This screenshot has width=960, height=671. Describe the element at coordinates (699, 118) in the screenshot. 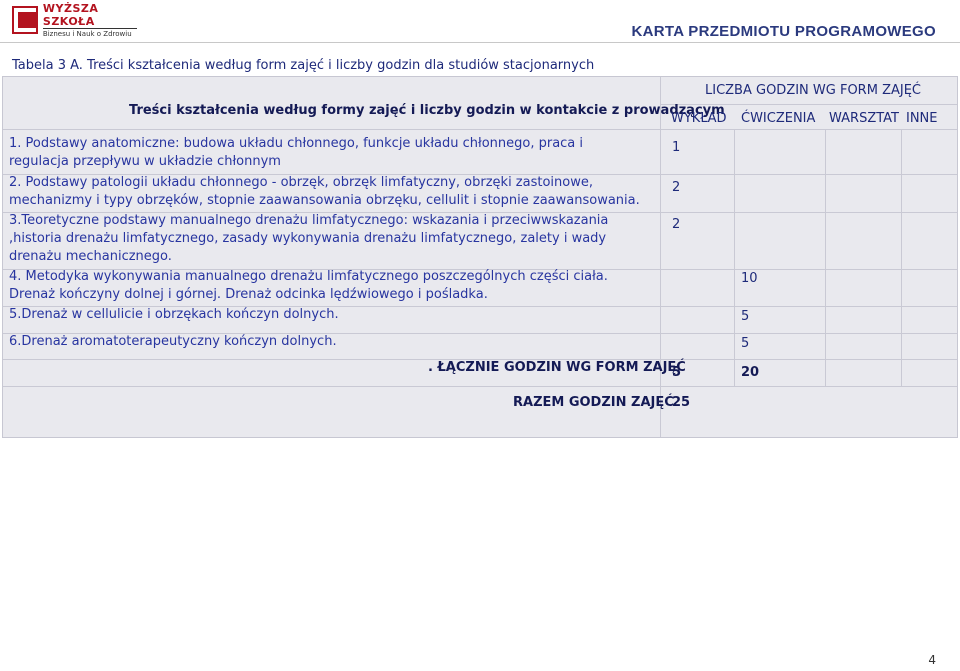

I see `column-header-wyklad: WYKŁAD` at that location.